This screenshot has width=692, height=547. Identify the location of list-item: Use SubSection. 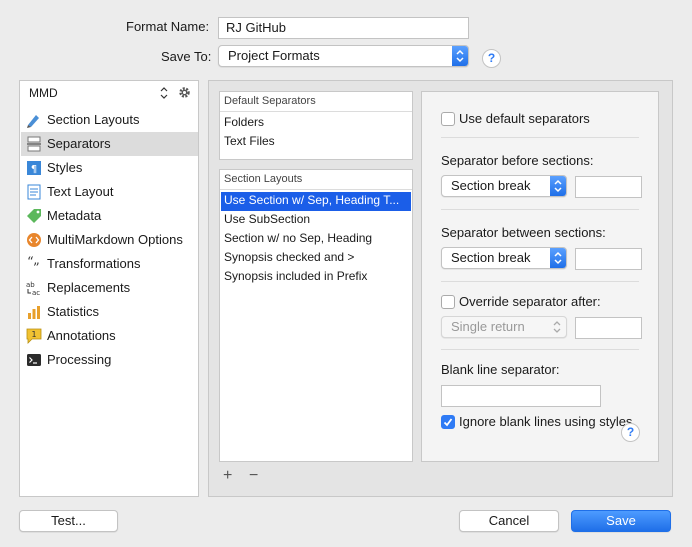
(316, 220).